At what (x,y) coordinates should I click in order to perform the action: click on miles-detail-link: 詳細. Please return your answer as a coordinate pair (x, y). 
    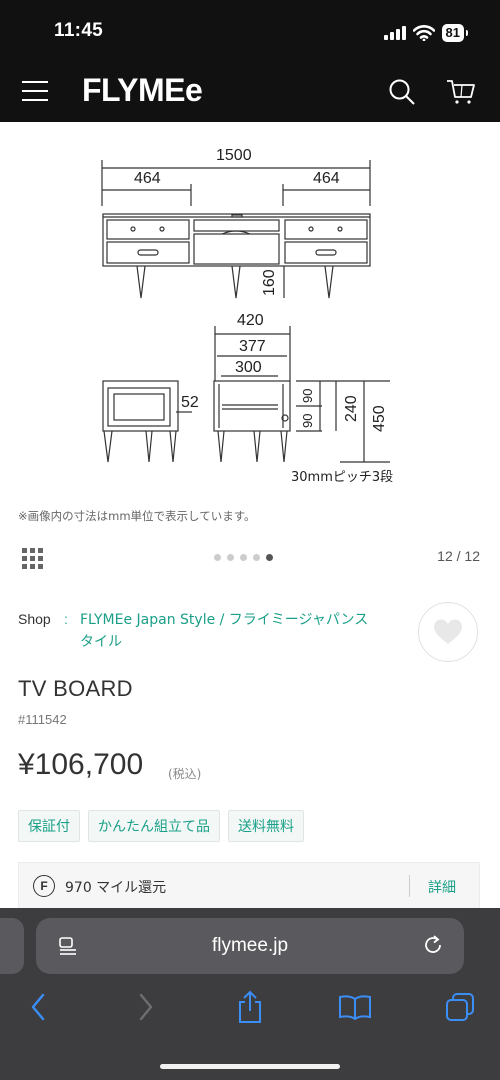
    Looking at the image, I should click on (442, 887).